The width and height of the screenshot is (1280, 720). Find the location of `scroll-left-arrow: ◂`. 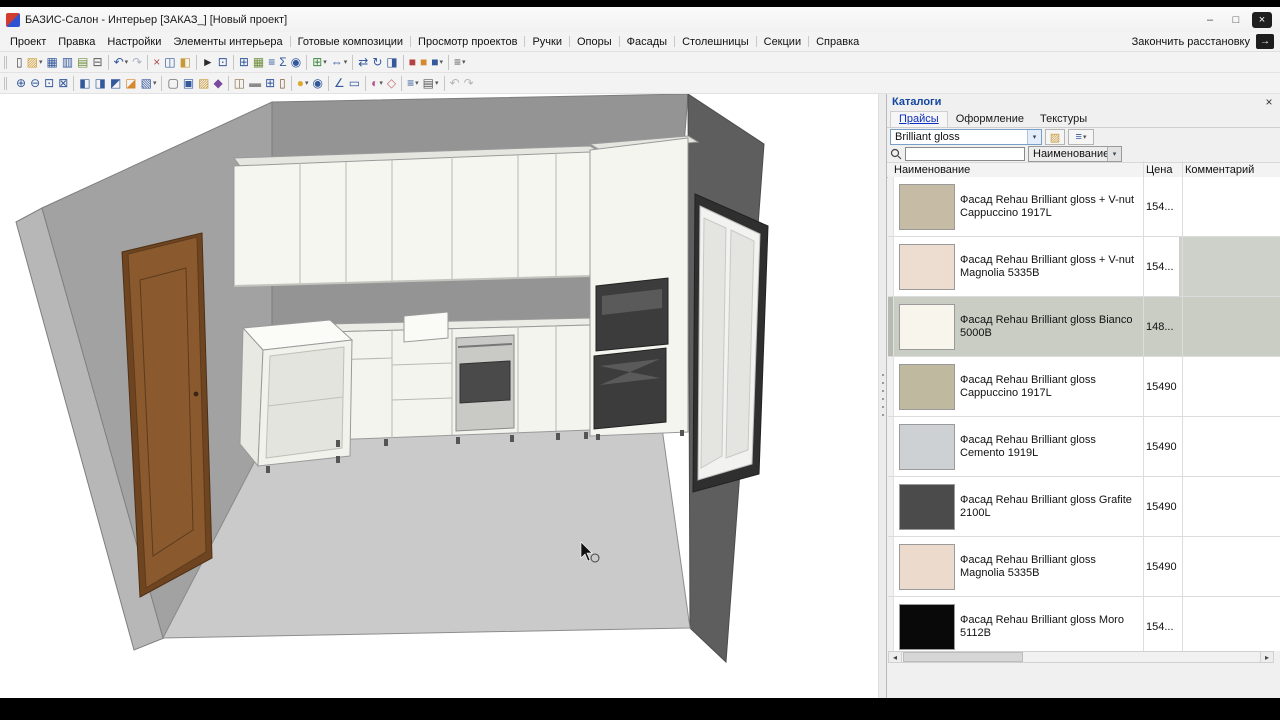

scroll-left-arrow: ◂ is located at coordinates (895, 657).